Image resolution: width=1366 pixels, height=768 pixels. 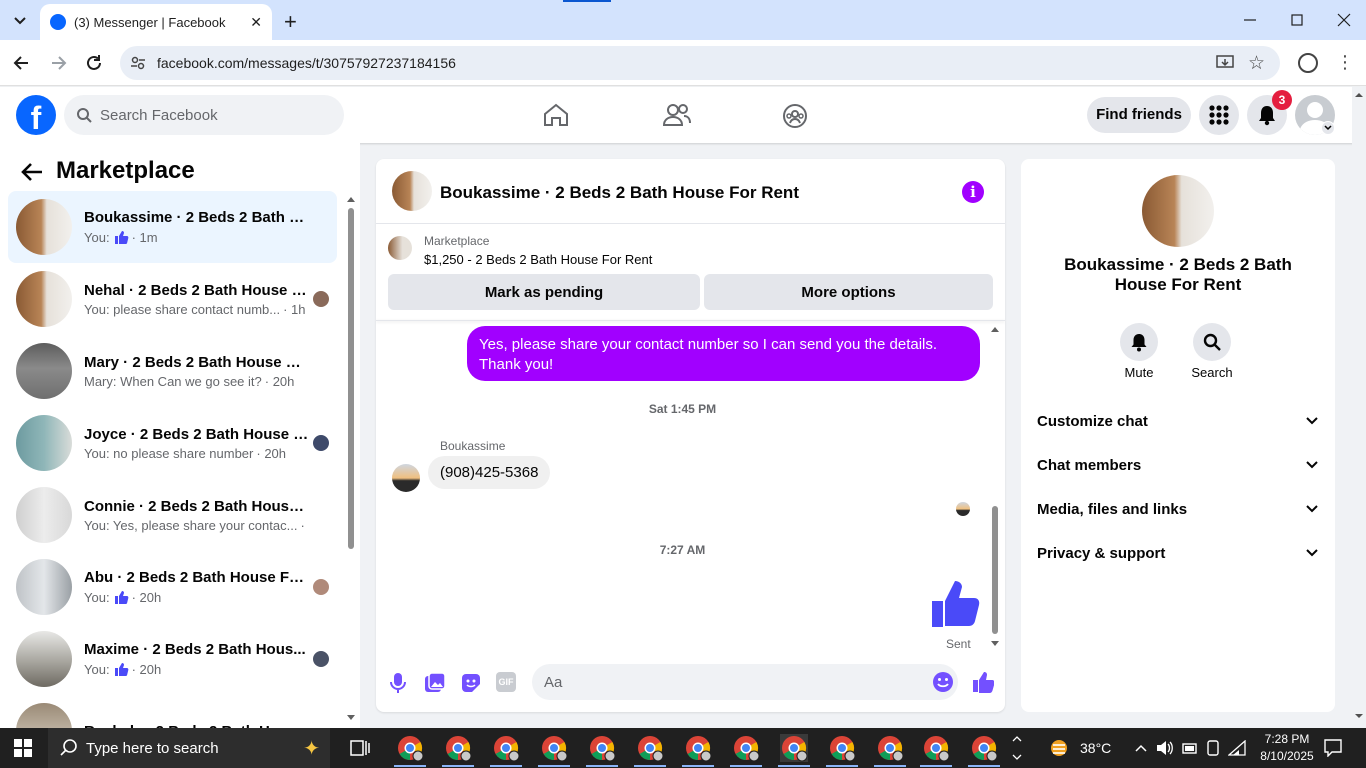 What do you see at coordinates (973, 192) in the screenshot?
I see `info-icon: i` at bounding box center [973, 192].